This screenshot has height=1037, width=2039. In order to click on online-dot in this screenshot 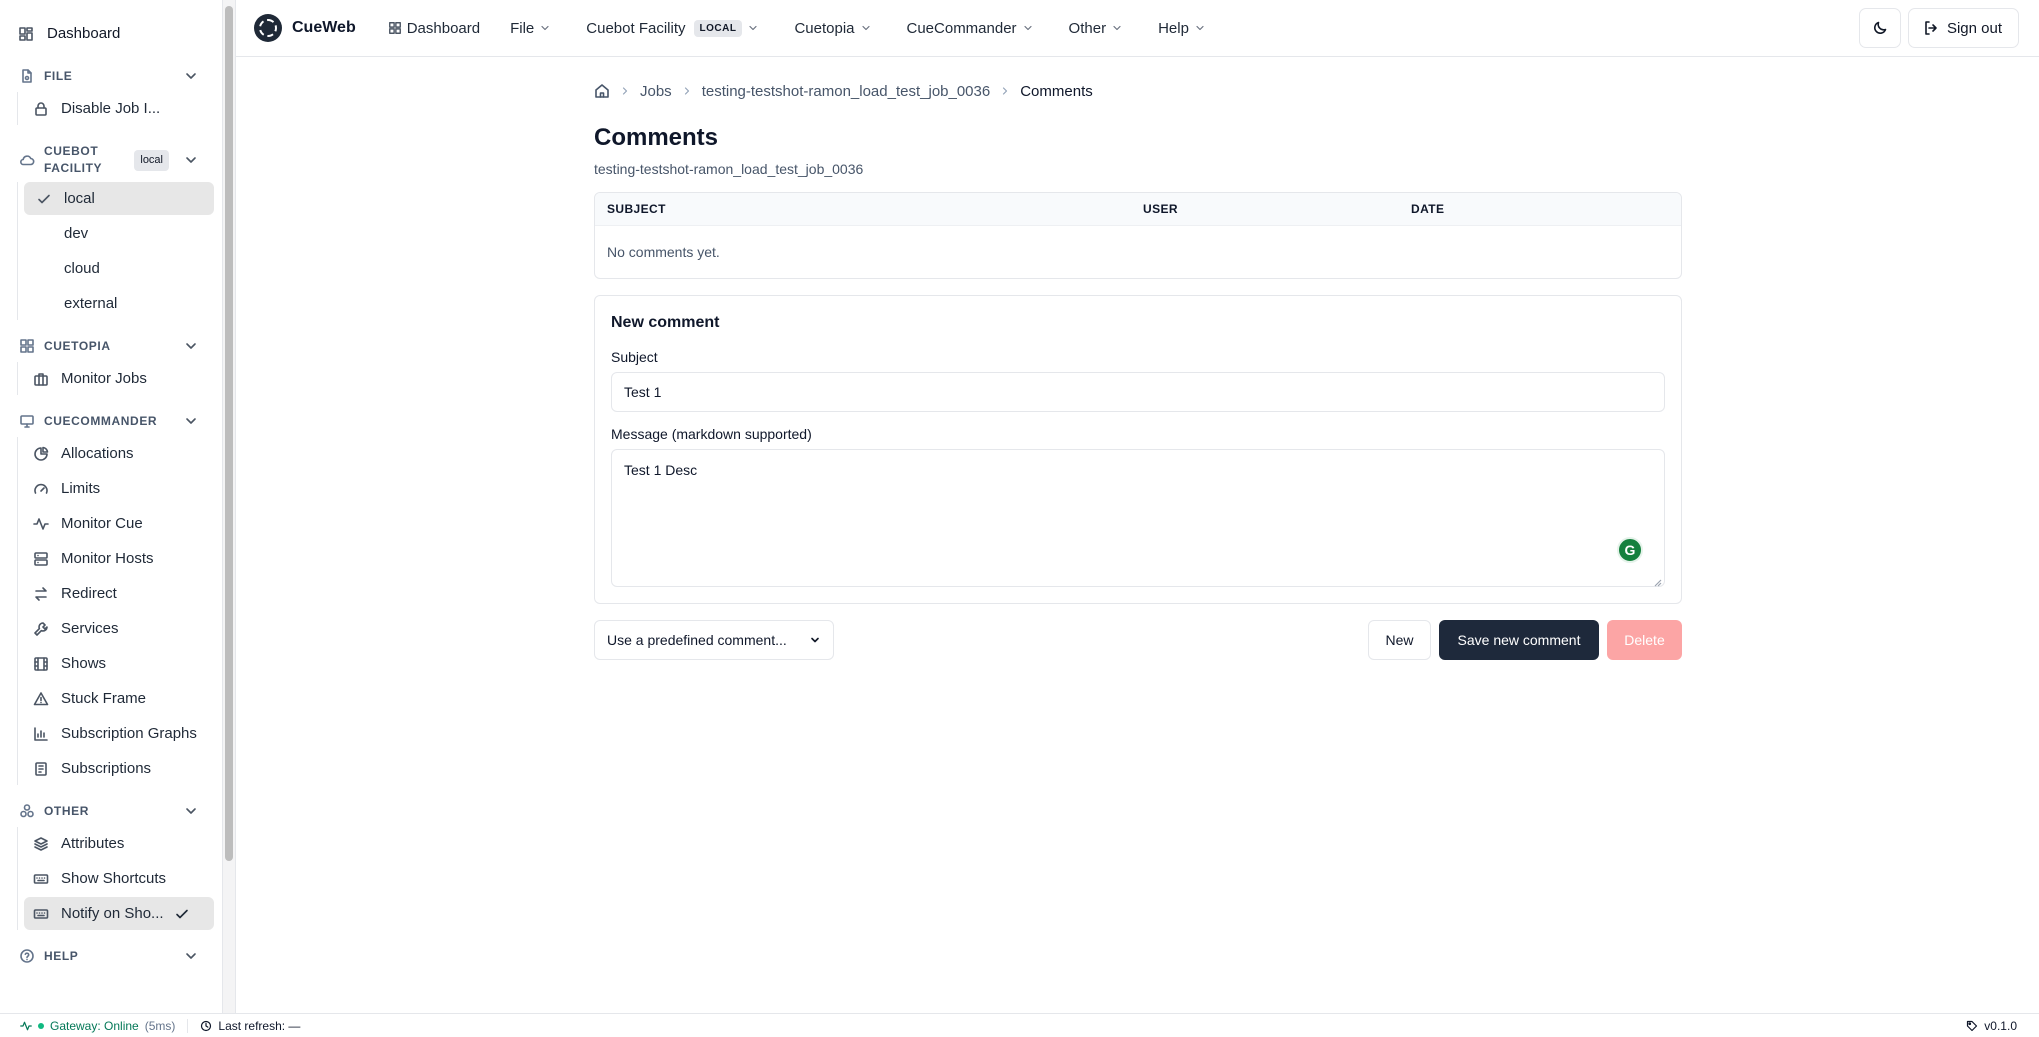, I will do `click(41, 1025)`.